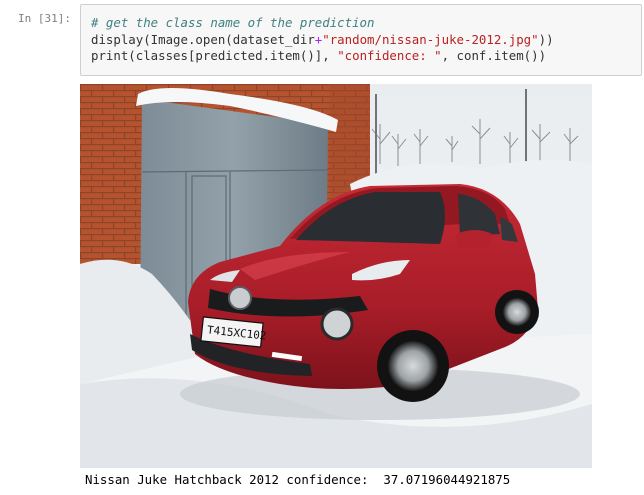 This screenshot has height=495, width=644. What do you see at coordinates (474, 239) in the screenshot?
I see `side-mirror` at bounding box center [474, 239].